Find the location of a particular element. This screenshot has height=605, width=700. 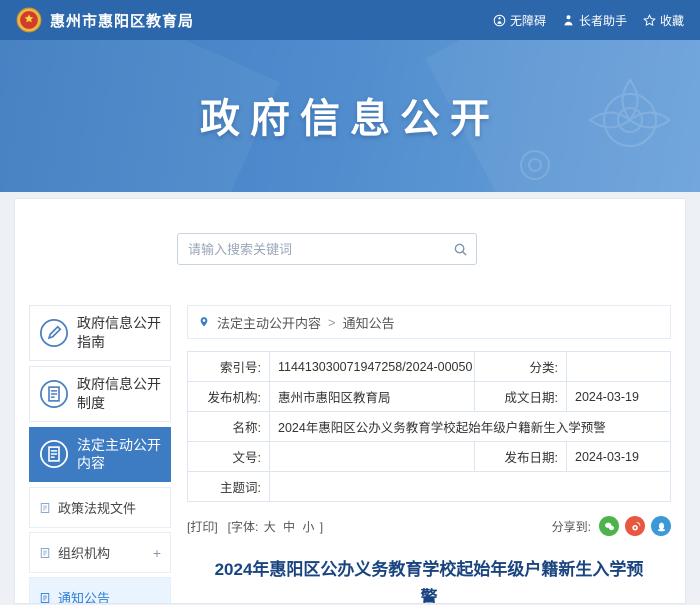

elder-assistant-label: 长者助手 is located at coordinates (602, 20).